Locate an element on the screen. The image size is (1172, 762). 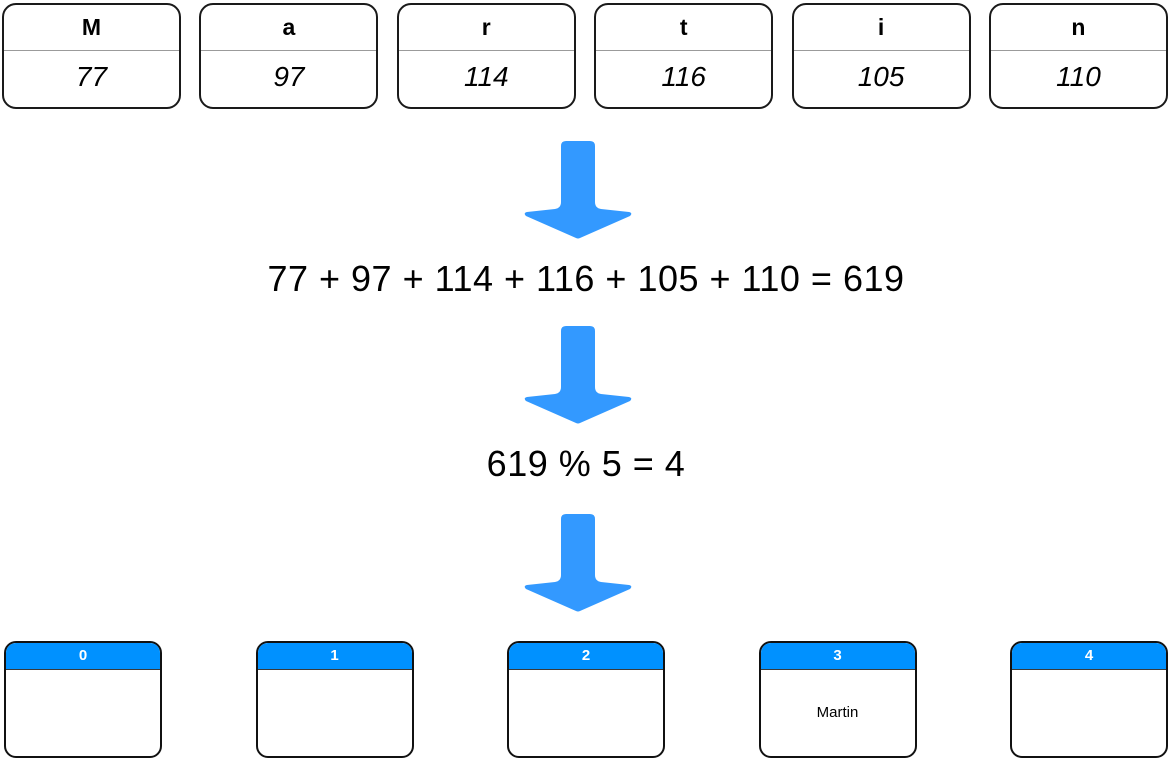
bucket-index: 4 is located at coordinates (1089, 656).